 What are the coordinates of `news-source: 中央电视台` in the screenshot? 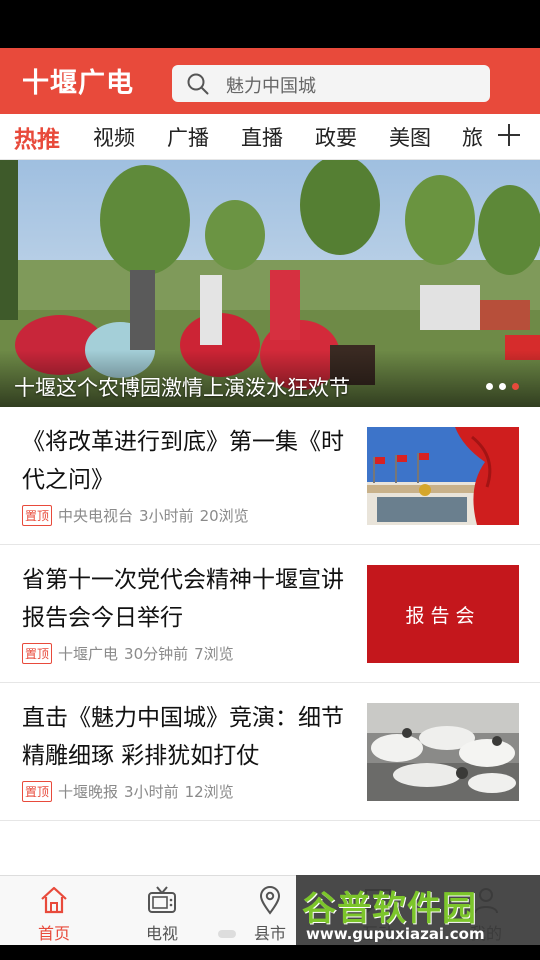 It's located at (96, 516).